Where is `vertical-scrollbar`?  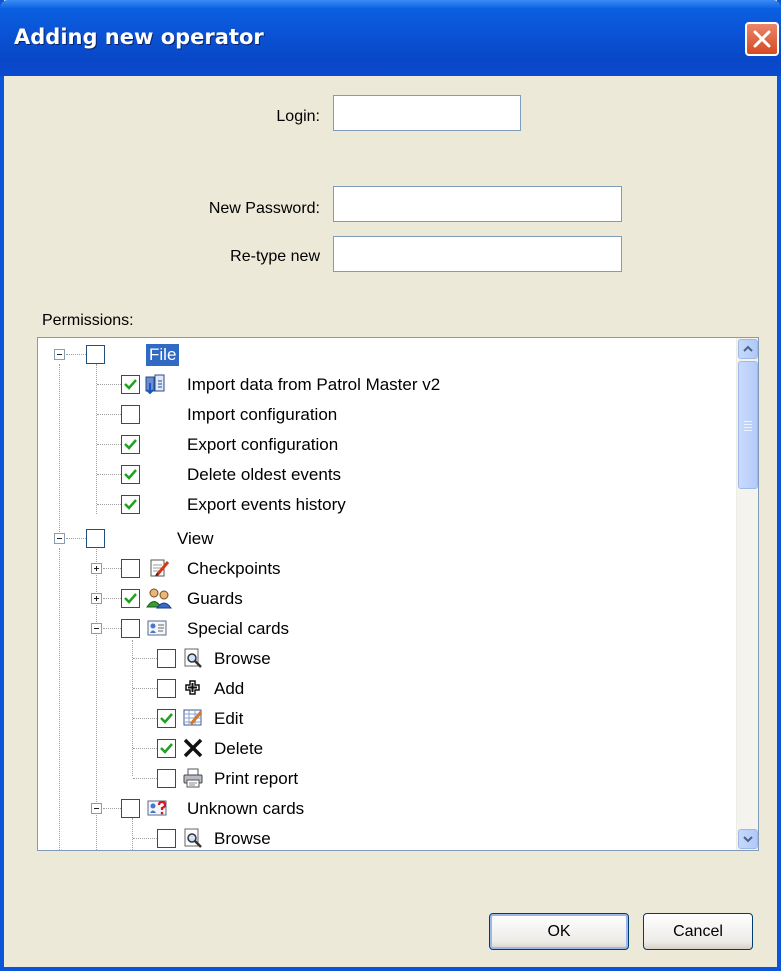 vertical-scrollbar is located at coordinates (747, 594).